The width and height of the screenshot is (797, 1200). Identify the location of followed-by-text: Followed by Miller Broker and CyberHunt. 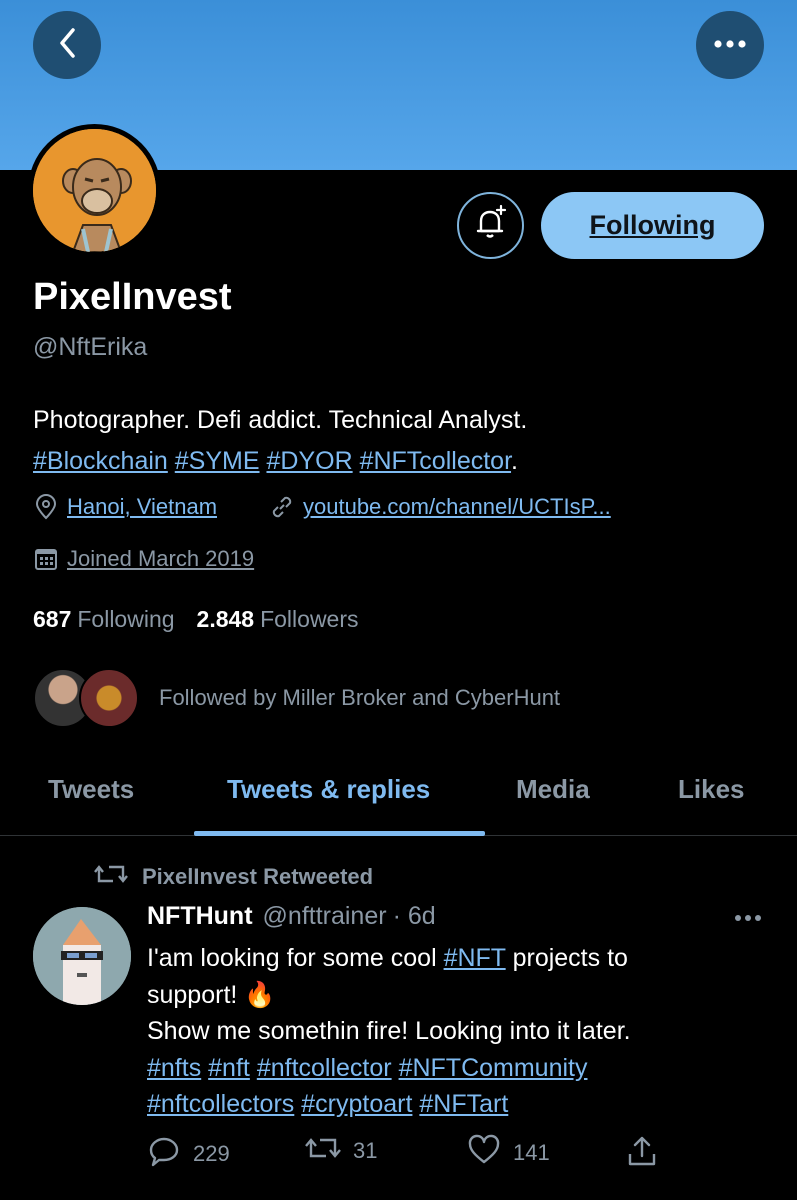
(360, 697).